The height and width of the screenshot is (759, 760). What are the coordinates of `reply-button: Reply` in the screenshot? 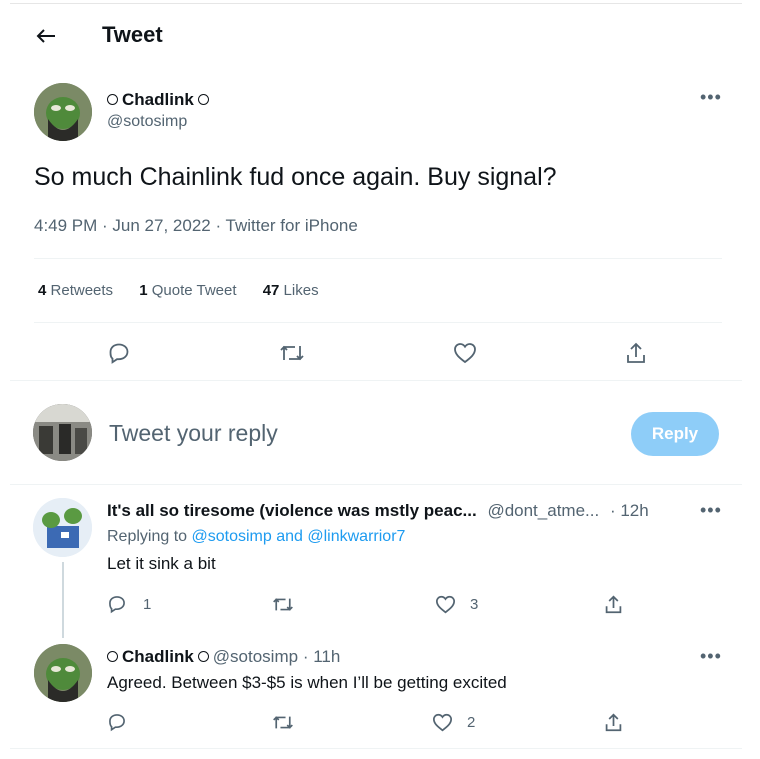 It's located at (675, 434).